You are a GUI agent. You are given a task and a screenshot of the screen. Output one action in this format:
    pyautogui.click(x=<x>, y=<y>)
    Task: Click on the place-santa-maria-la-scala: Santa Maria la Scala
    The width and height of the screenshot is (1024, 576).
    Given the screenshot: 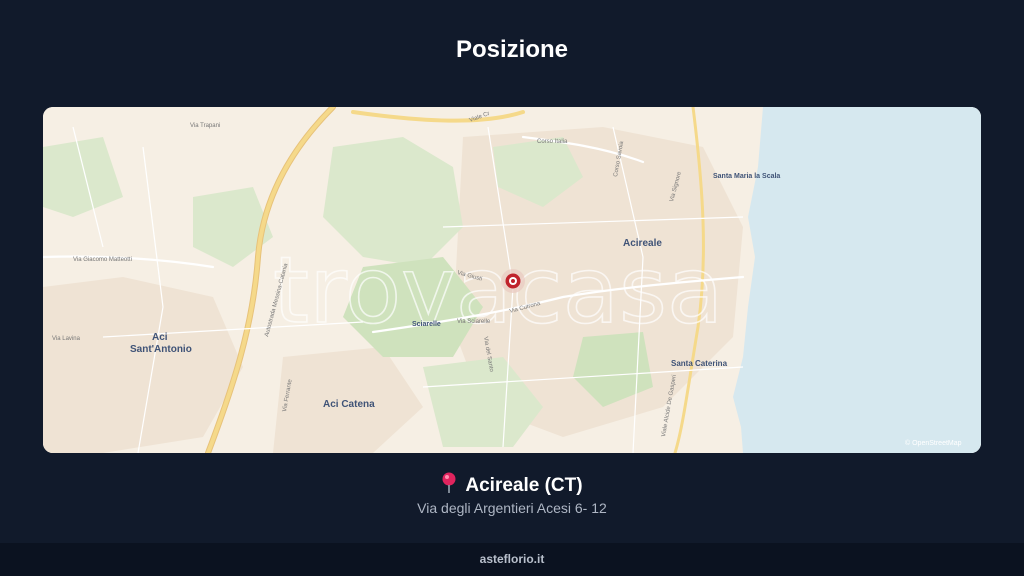 What is the action you would take?
    pyautogui.click(x=746, y=176)
    